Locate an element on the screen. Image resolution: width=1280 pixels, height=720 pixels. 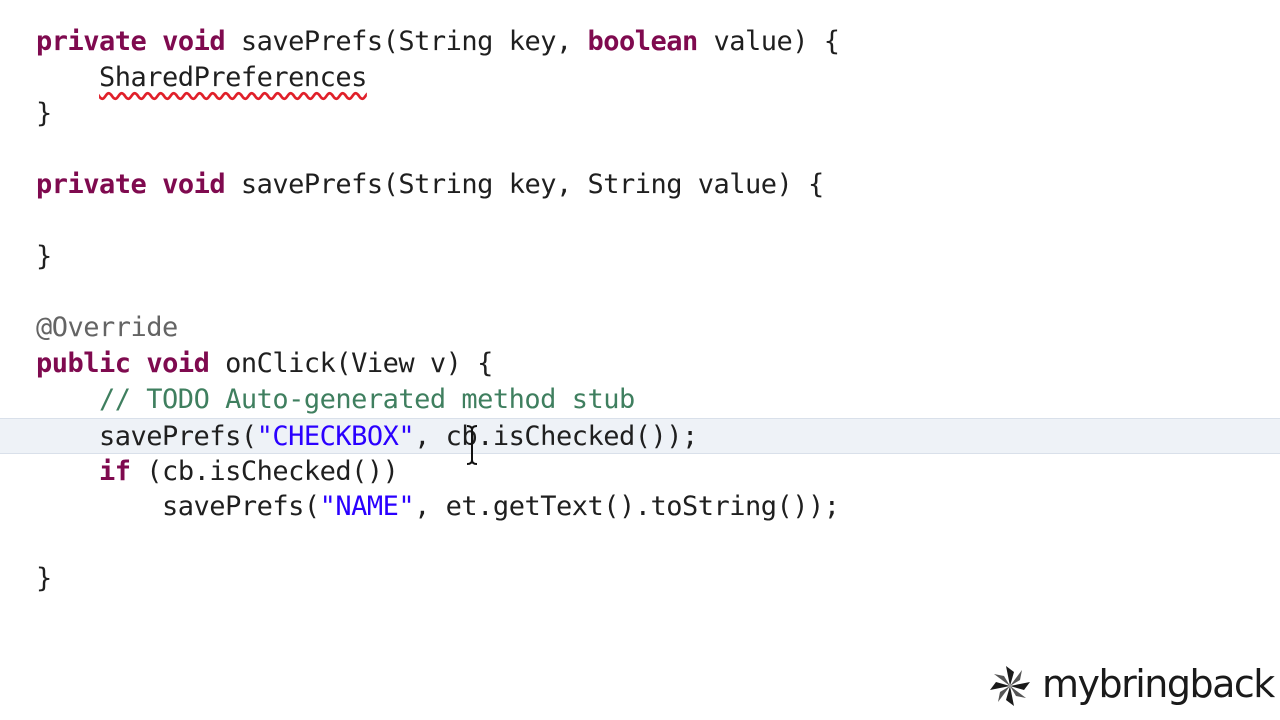
code-token: savePrefs(String key, String value) { is located at coordinates (524, 185).